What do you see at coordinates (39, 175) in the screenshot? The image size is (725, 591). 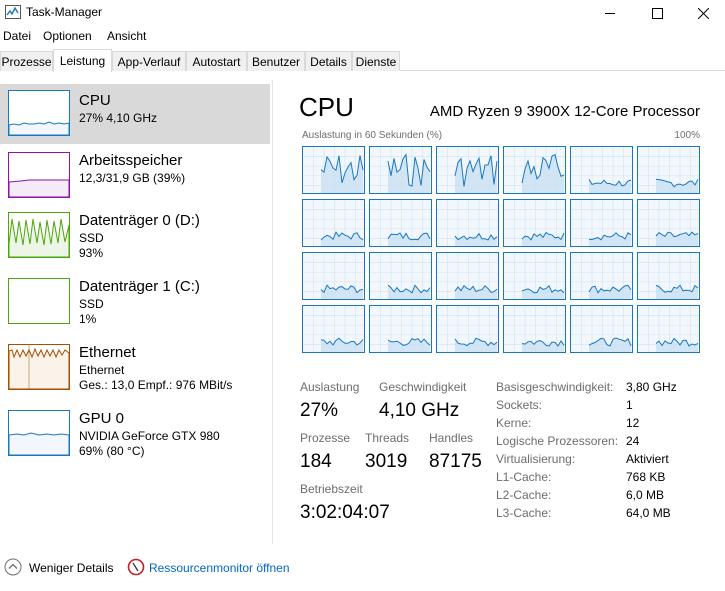 I see `memory-thumbnail` at bounding box center [39, 175].